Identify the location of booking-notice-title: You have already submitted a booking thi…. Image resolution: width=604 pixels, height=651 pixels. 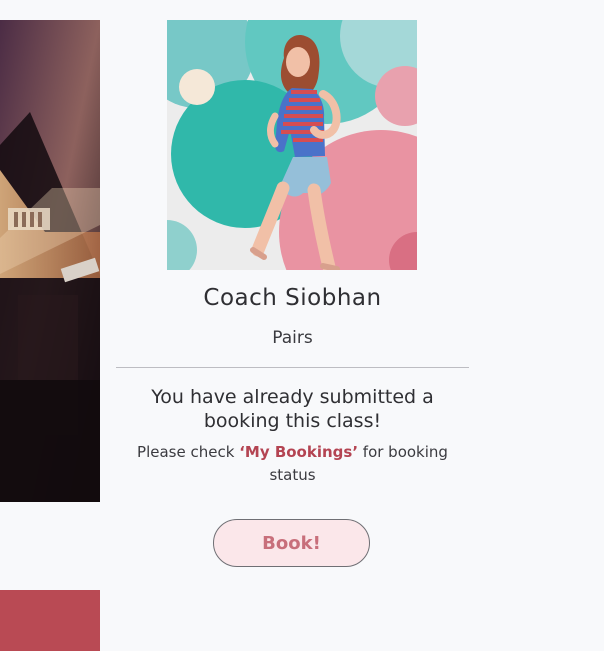
(292, 409).